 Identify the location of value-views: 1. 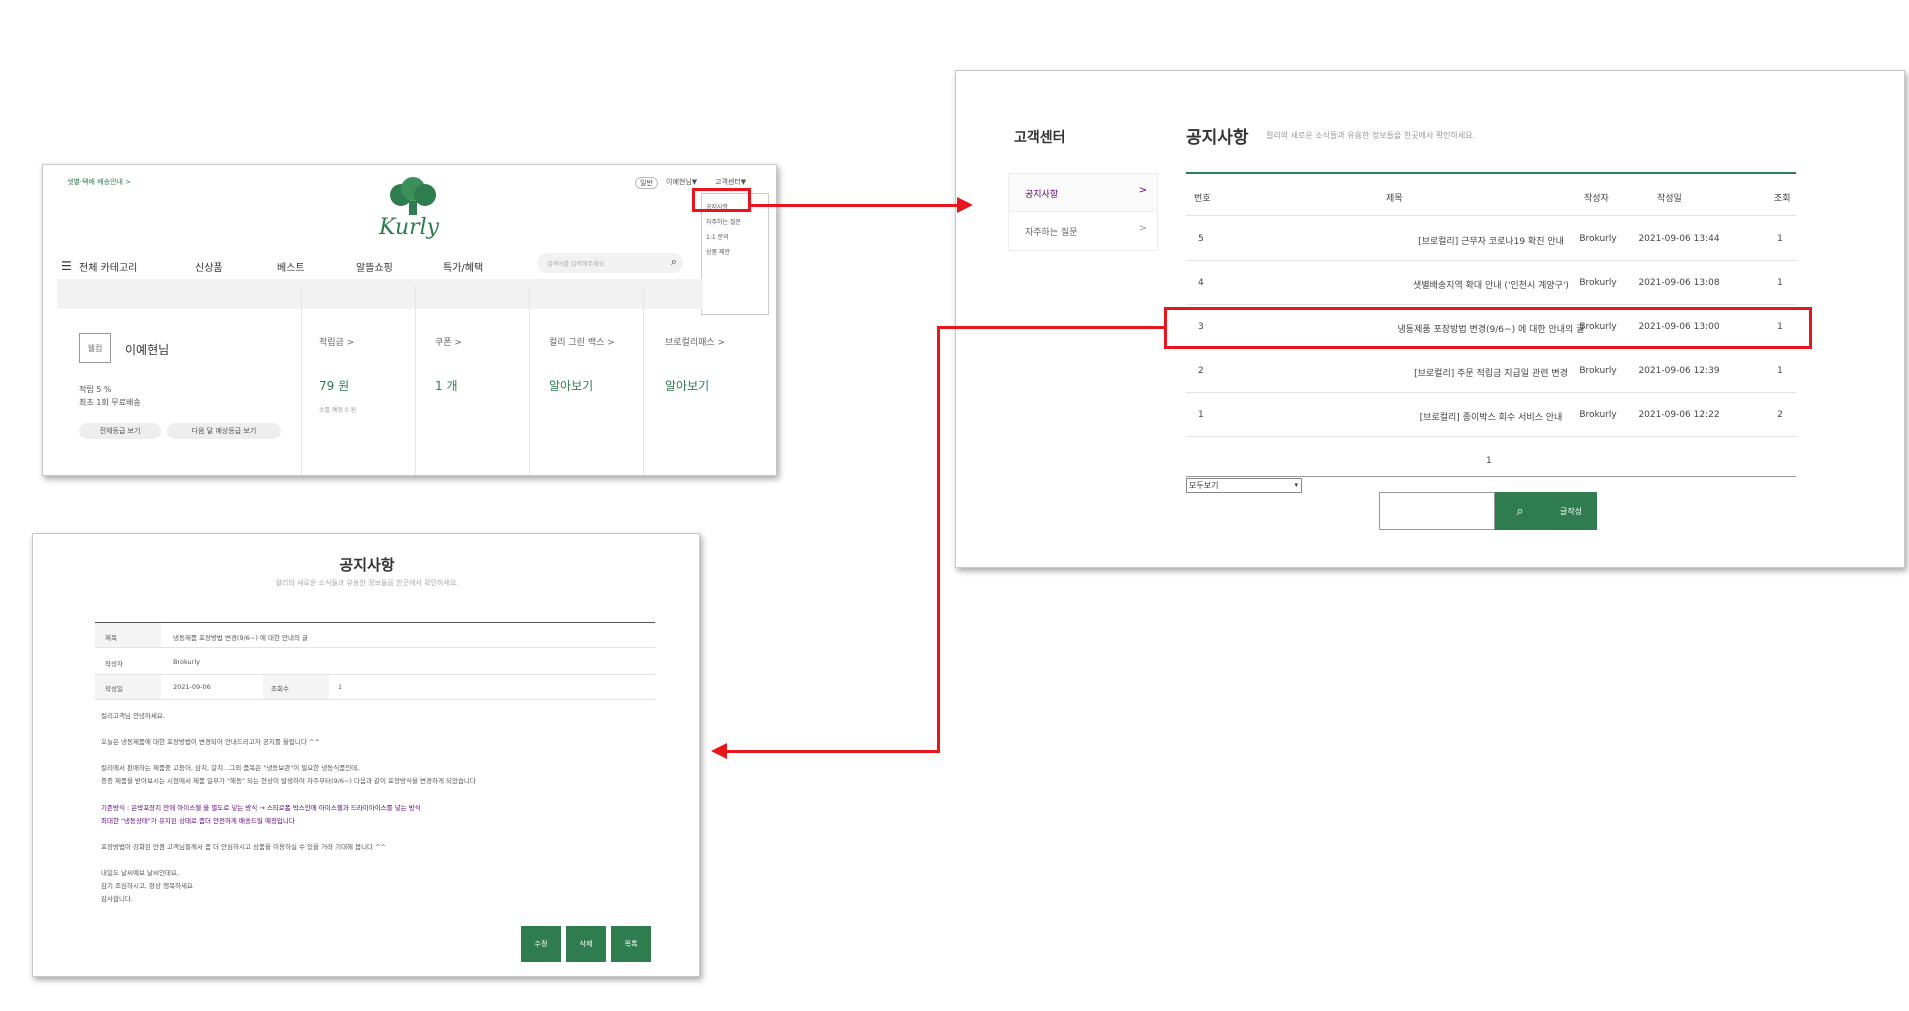
(340, 687).